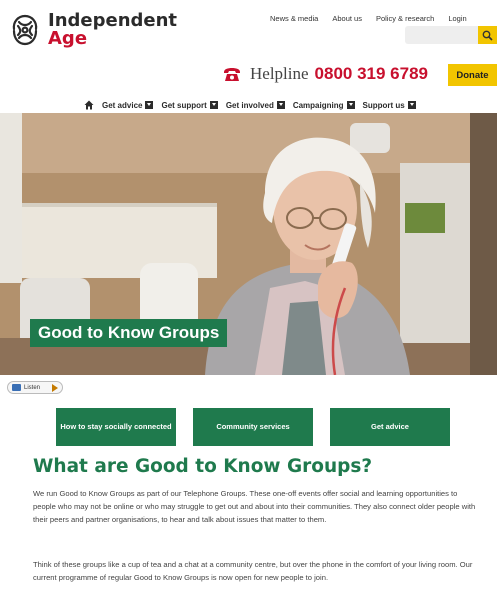 Image resolution: width=497 pixels, height=606 pixels. I want to click on nav-item-get-advice: Get advice, so click(128, 105).